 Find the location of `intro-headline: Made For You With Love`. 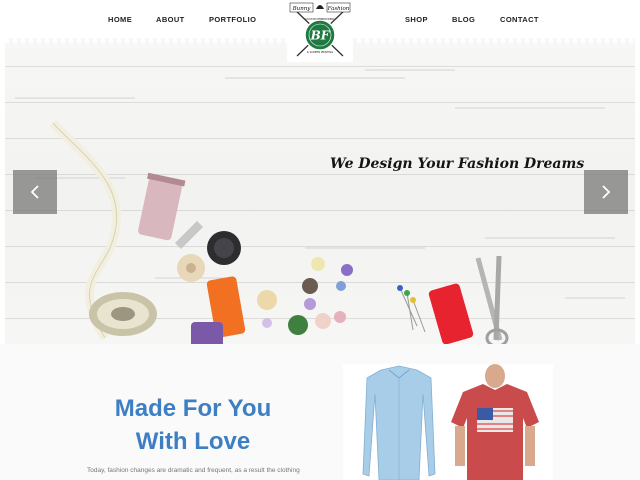

intro-headline: Made For You With Love is located at coordinates (193, 425).